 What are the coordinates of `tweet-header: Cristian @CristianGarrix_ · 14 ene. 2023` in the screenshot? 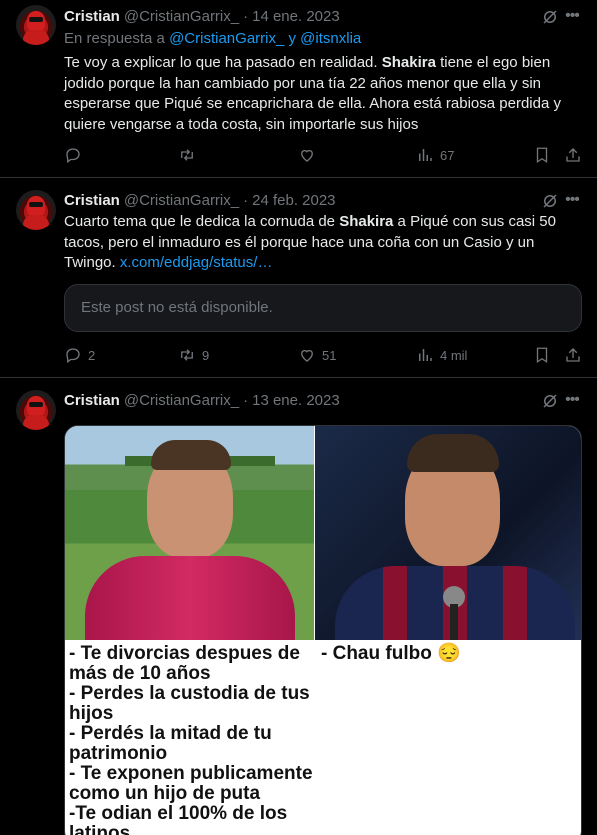 It's located at (202, 16).